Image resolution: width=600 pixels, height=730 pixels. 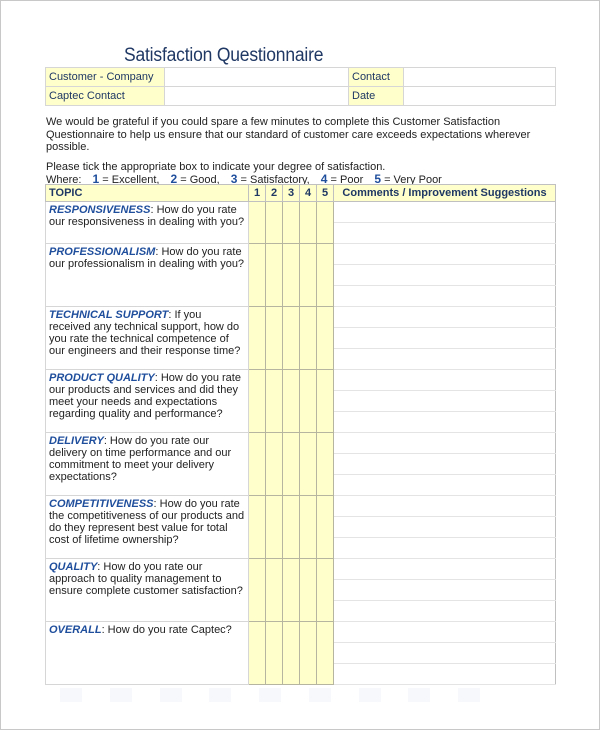 I want to click on date-label: Date, so click(x=376, y=96).